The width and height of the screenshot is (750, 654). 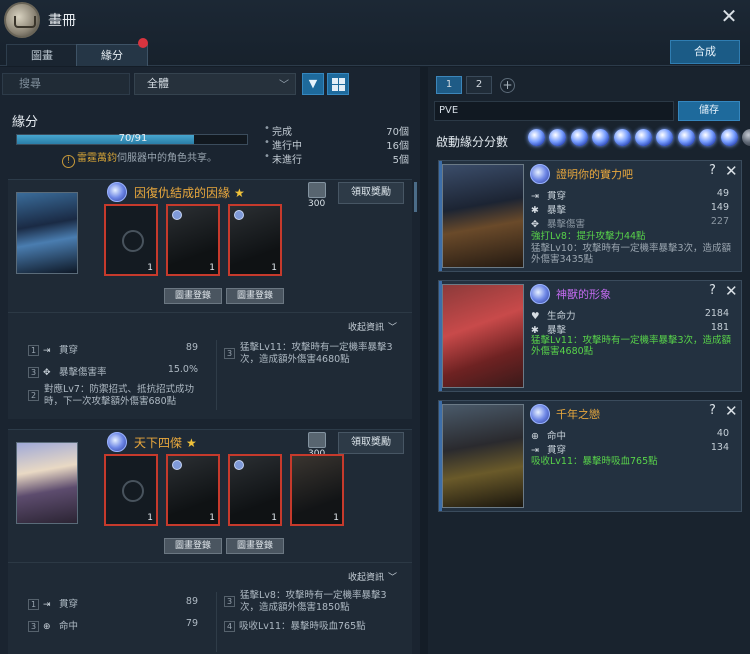 I want to click on server-notice: ! 雷霆萬鈞伺服器中的角色共享。, so click(x=139, y=158).